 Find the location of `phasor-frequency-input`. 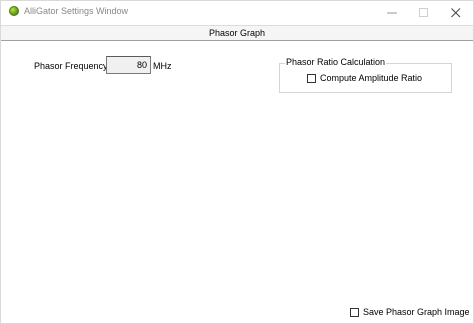

phasor-frequency-input is located at coordinates (128, 65).